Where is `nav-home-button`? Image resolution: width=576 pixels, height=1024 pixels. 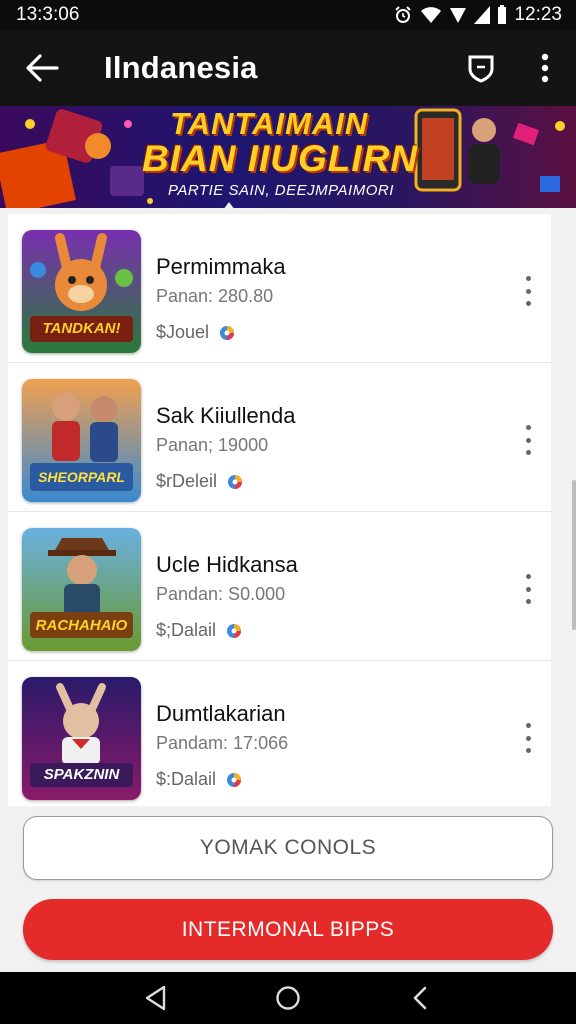 nav-home-button is located at coordinates (288, 998).